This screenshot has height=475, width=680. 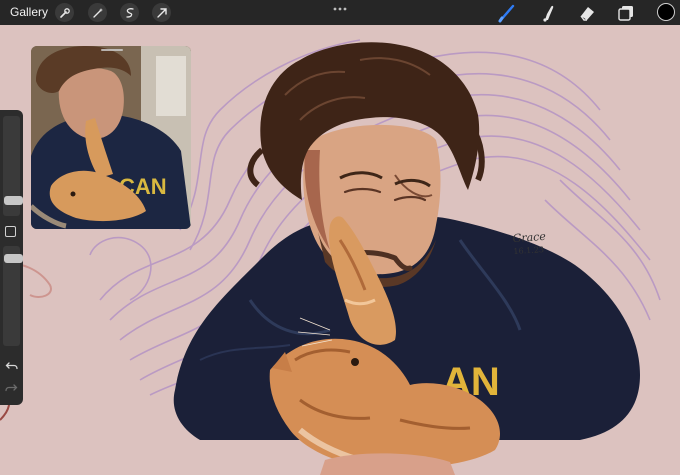 What do you see at coordinates (13, 166) in the screenshot?
I see `brush-size-slider` at bounding box center [13, 166].